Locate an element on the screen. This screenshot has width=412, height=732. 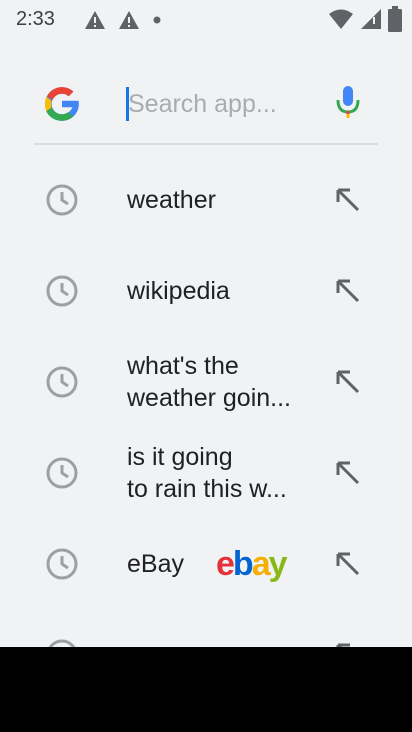
suggestion-row-wikipedia: wikipedia is located at coordinates (206, 288).